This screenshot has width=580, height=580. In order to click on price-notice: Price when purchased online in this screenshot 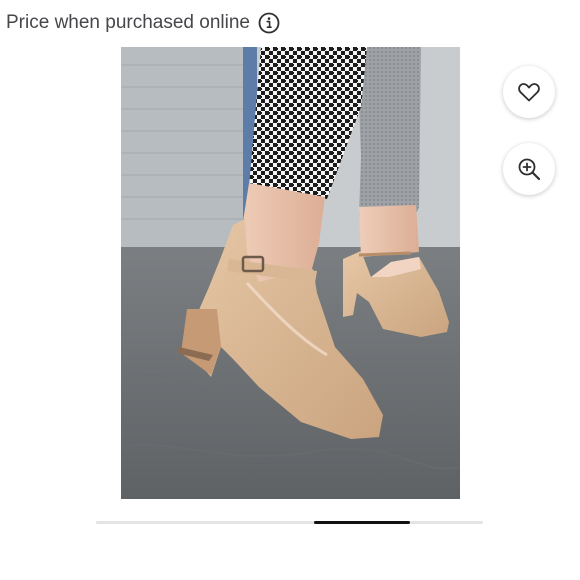, I will do `click(143, 23)`.